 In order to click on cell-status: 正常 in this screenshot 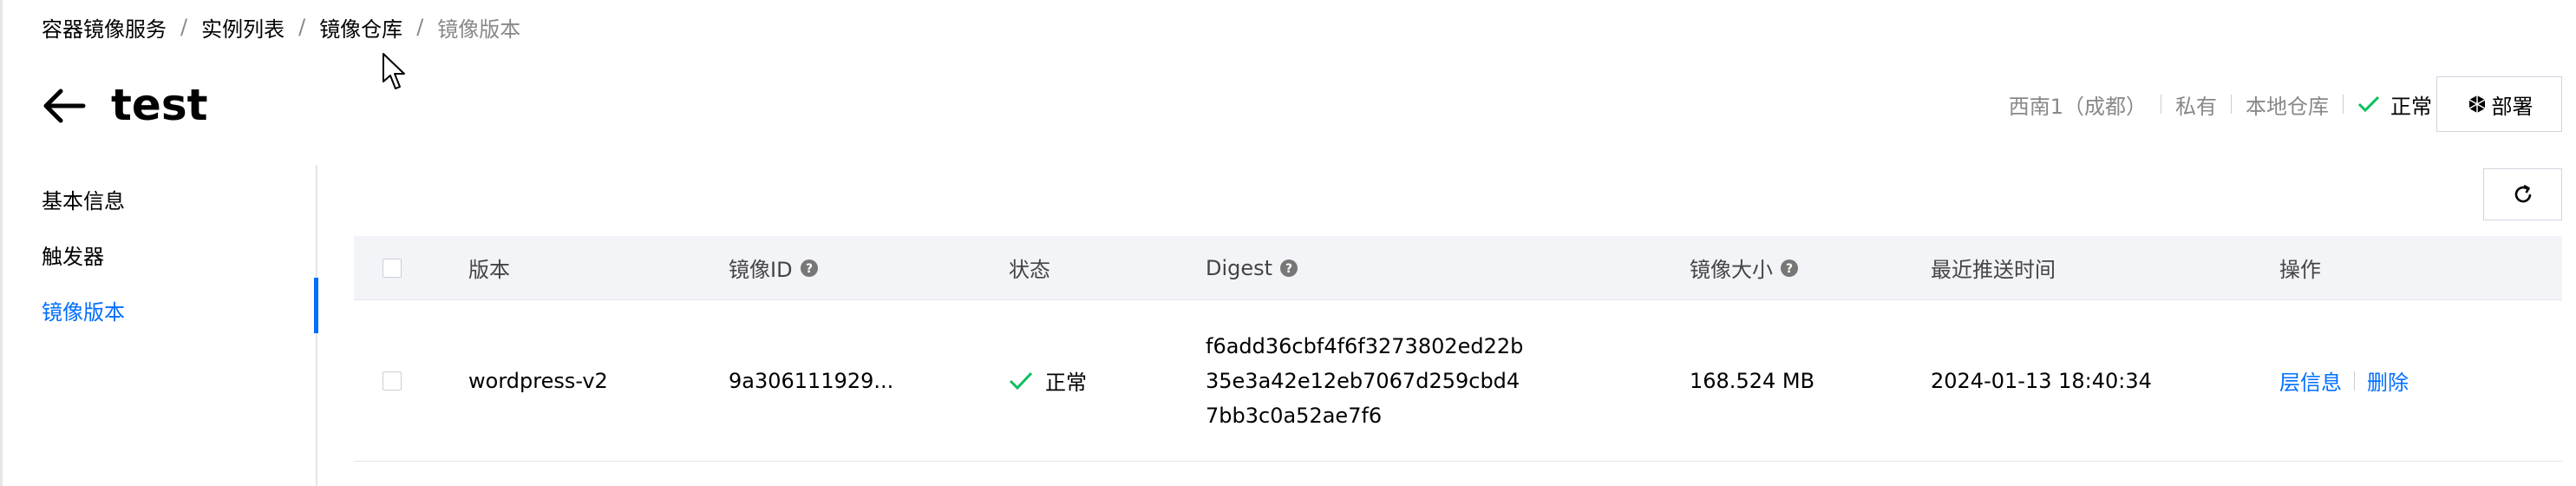, I will do `click(1048, 381)`.